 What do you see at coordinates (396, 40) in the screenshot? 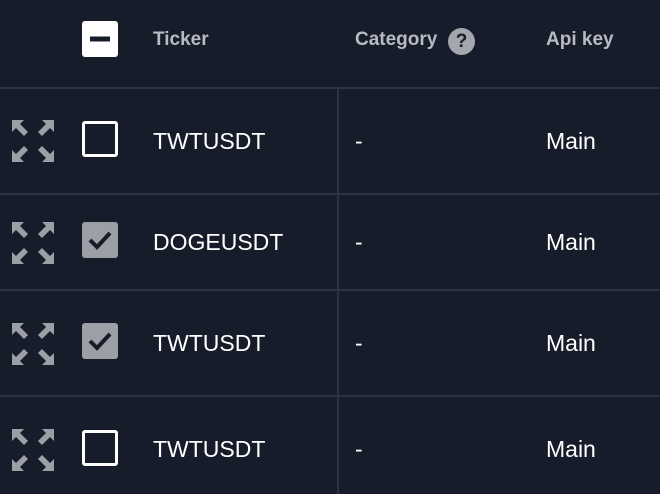
I see `column-header-category: Category` at bounding box center [396, 40].